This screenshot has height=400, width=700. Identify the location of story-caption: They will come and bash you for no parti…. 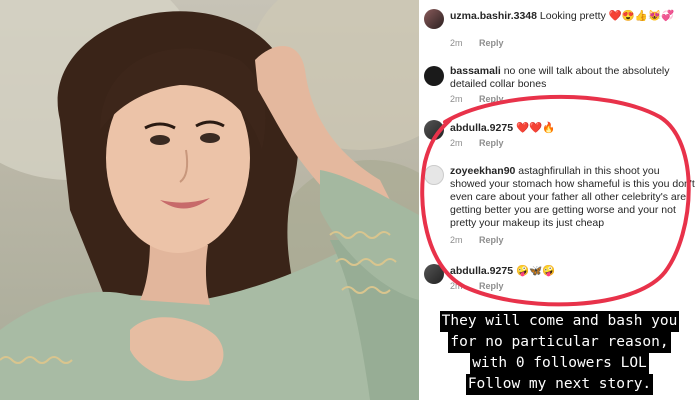
(559, 353).